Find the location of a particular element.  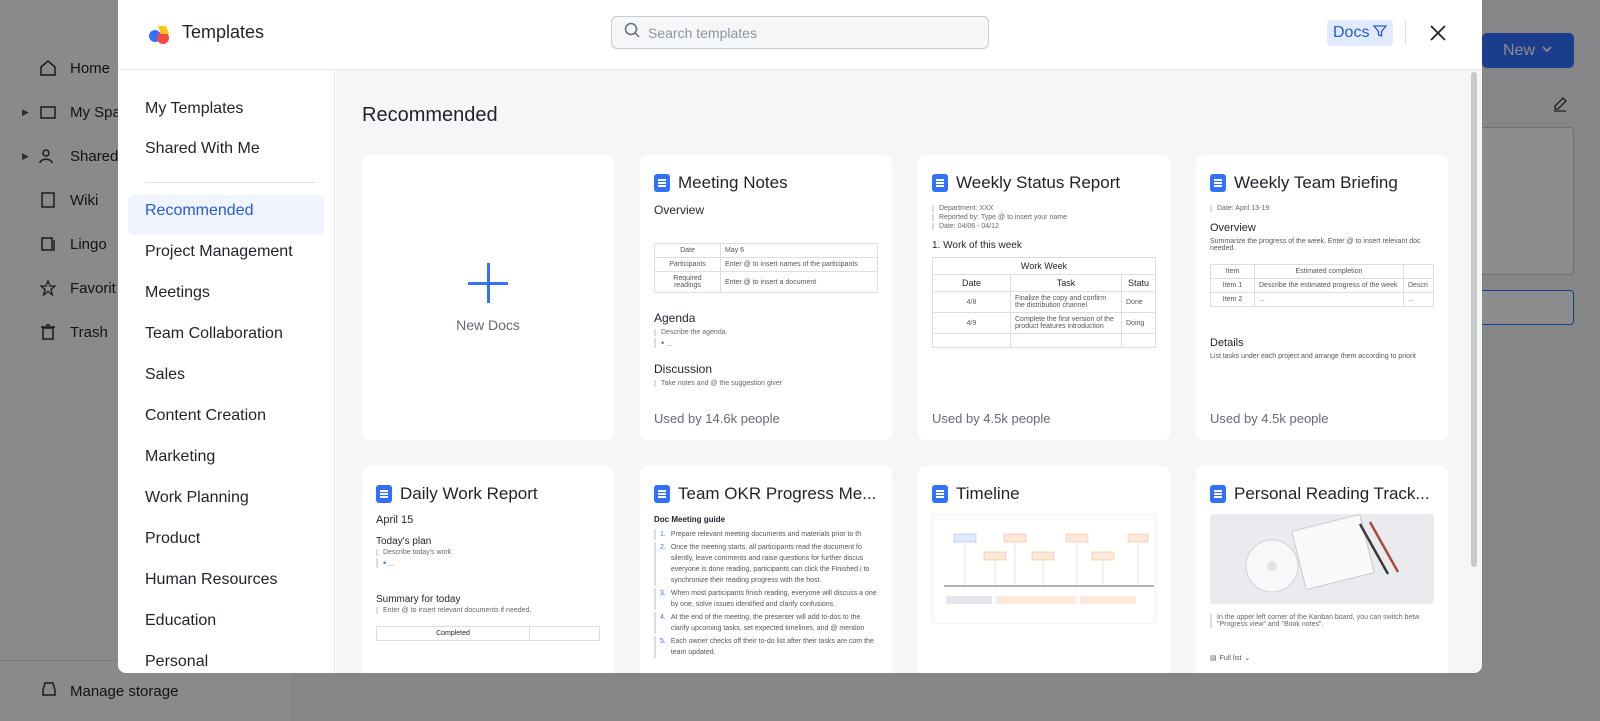

preview-cell: Date is located at coordinates (687, 250).